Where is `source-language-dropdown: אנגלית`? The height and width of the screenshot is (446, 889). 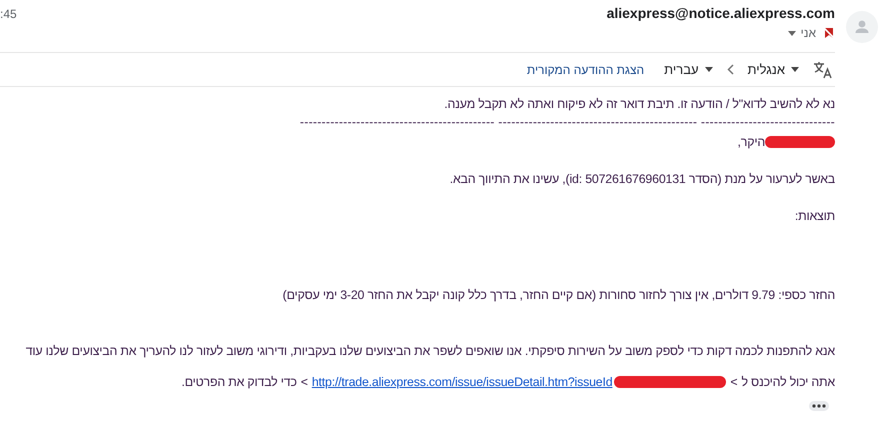
source-language-dropdown: אנגלית is located at coordinates (773, 69).